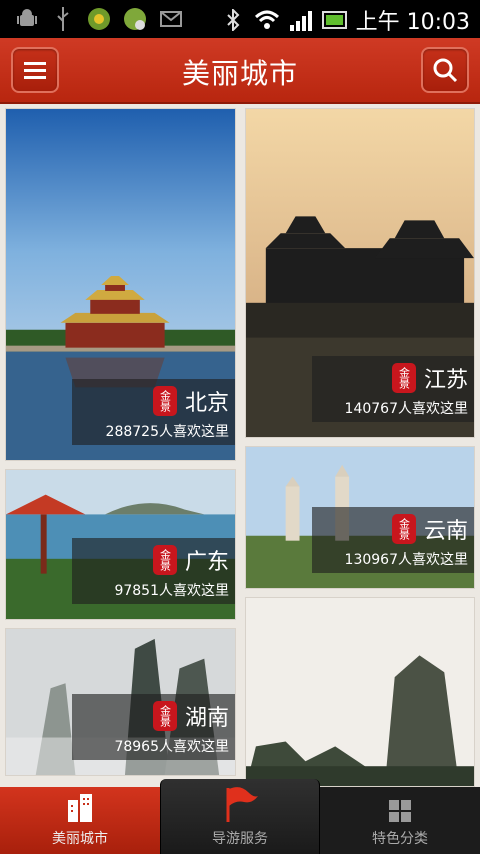 Image resolution: width=480 pixels, height=854 pixels. I want to click on tab-label: 导游服务, so click(240, 839).